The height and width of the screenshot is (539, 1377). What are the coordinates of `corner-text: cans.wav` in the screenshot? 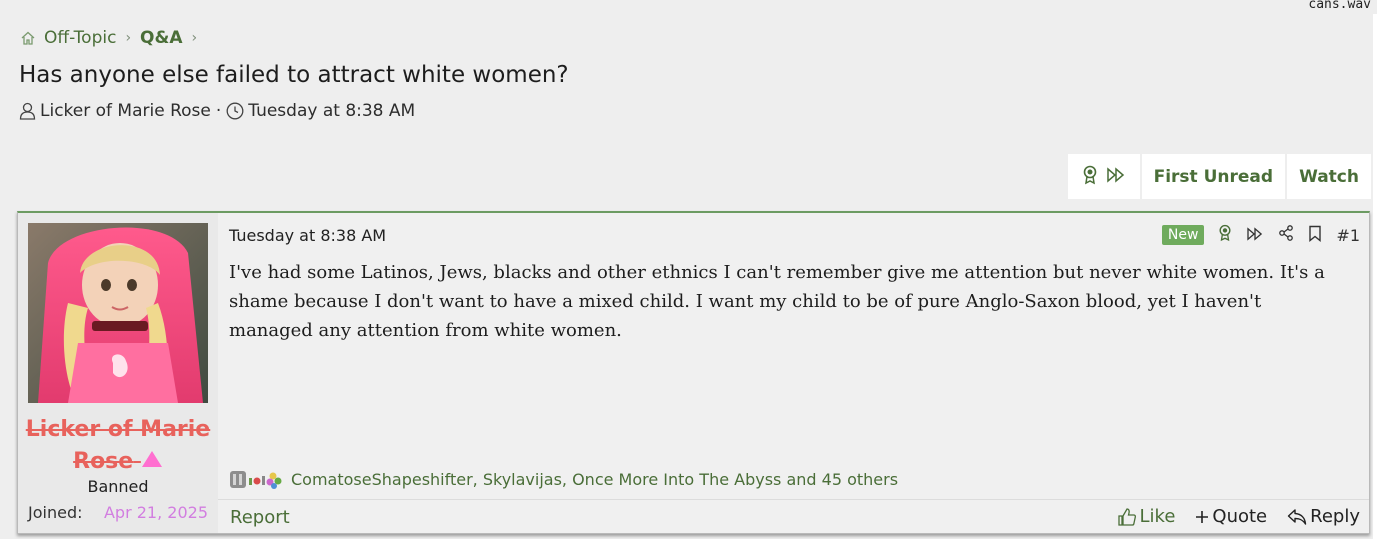 It's located at (1339, 6).